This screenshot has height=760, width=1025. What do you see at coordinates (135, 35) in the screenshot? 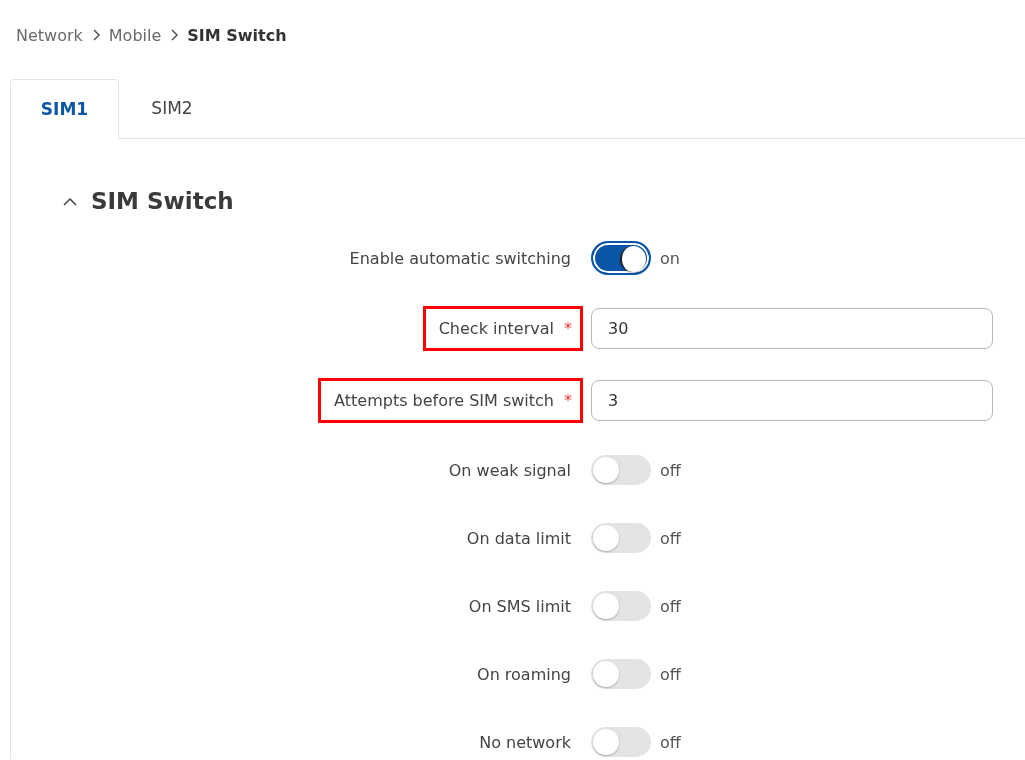
I see `breadcrumb-link: Mobile` at bounding box center [135, 35].